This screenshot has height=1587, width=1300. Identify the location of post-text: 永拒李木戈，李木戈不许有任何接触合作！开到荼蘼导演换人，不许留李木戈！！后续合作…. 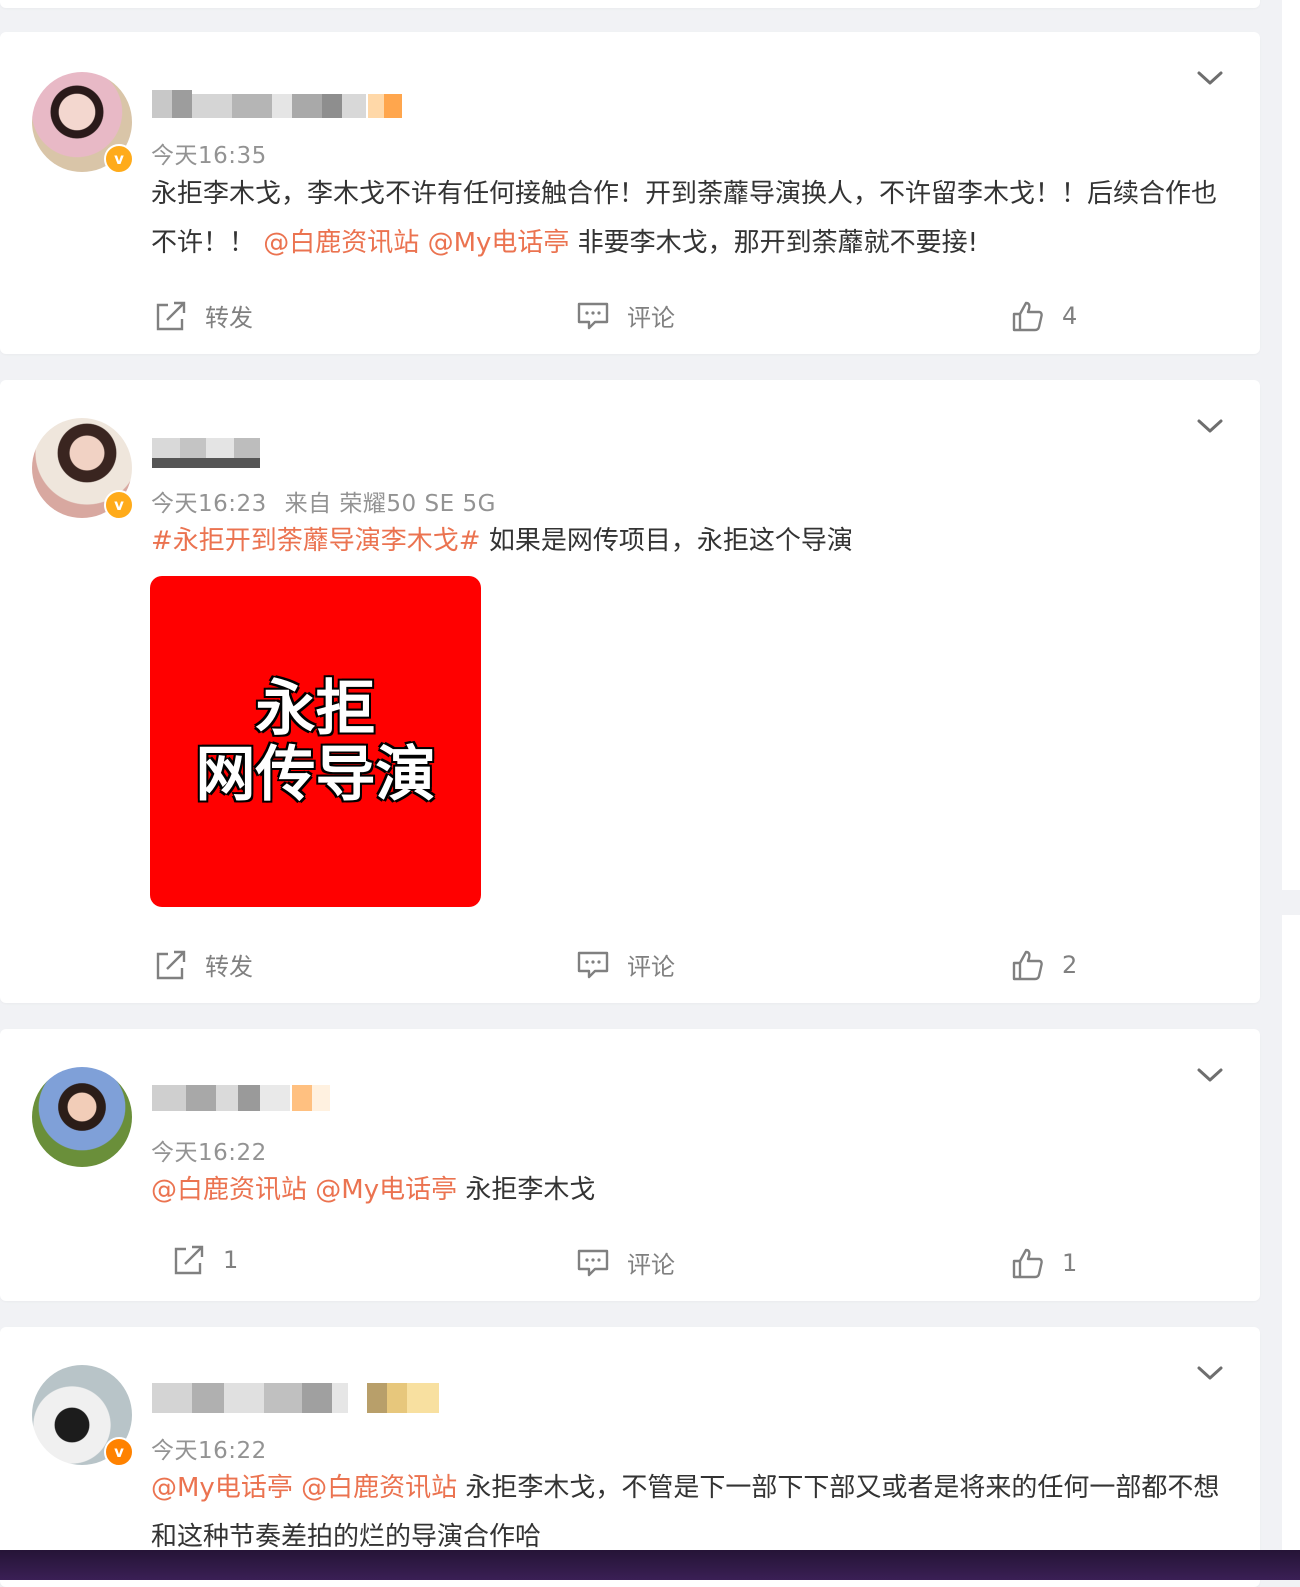
(686, 219).